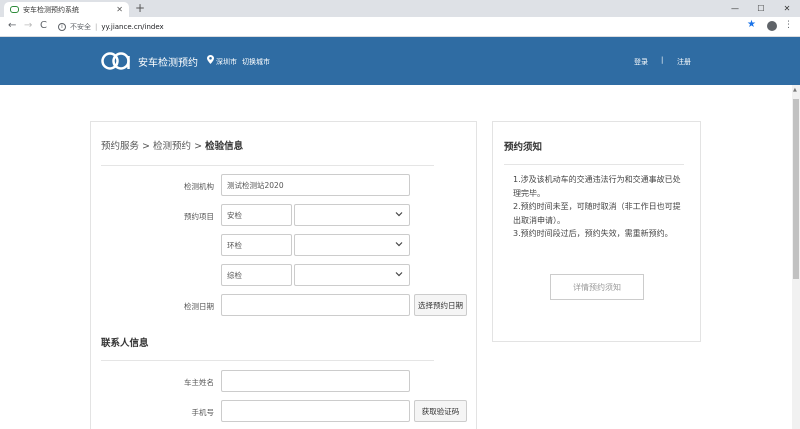 This screenshot has width=800, height=429. What do you see at coordinates (400, 8) in the screenshot?
I see `browser-tabbar: 安车检测预约系统 ✕ + — ☐ ✕` at bounding box center [400, 8].